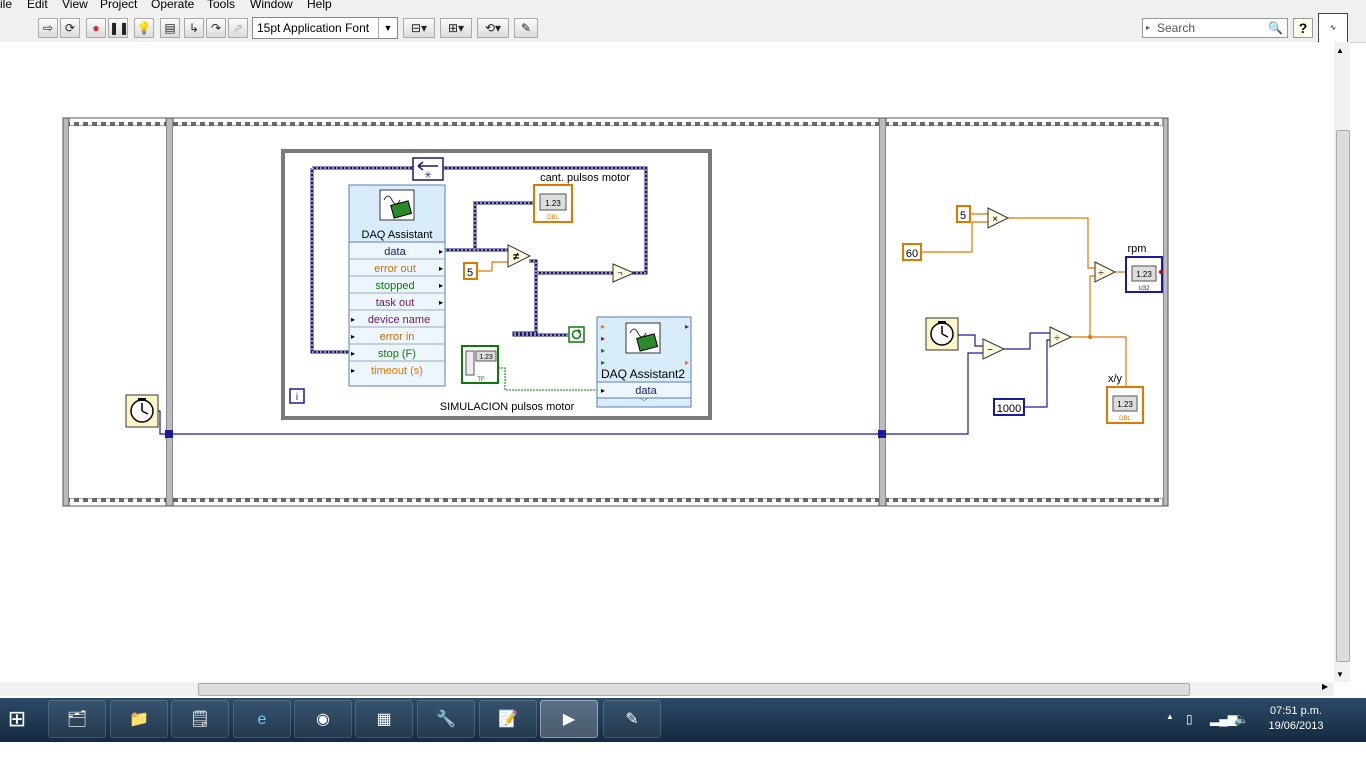  I want to click on terminal-task-out: task out, so click(395, 303).